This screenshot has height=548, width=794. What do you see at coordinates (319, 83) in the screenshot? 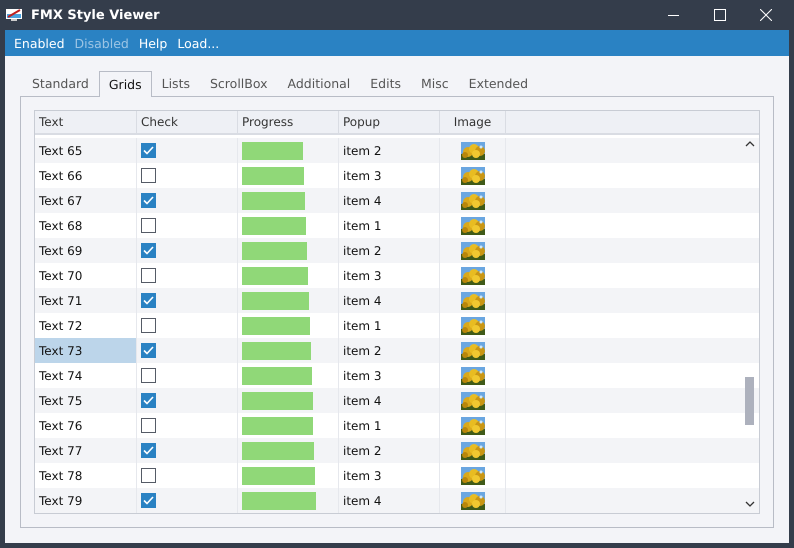
I see `tab: Additional` at bounding box center [319, 83].